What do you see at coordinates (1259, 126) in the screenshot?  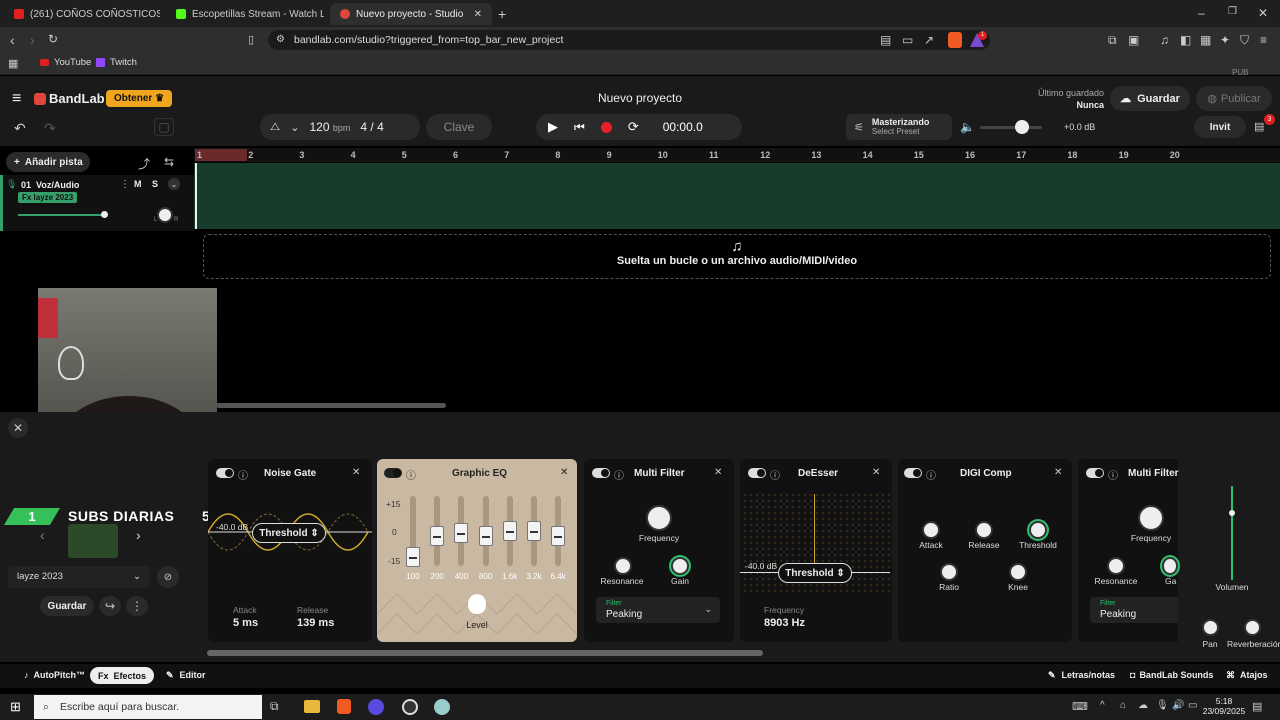 I see `collab-icon: ▤` at bounding box center [1259, 126].